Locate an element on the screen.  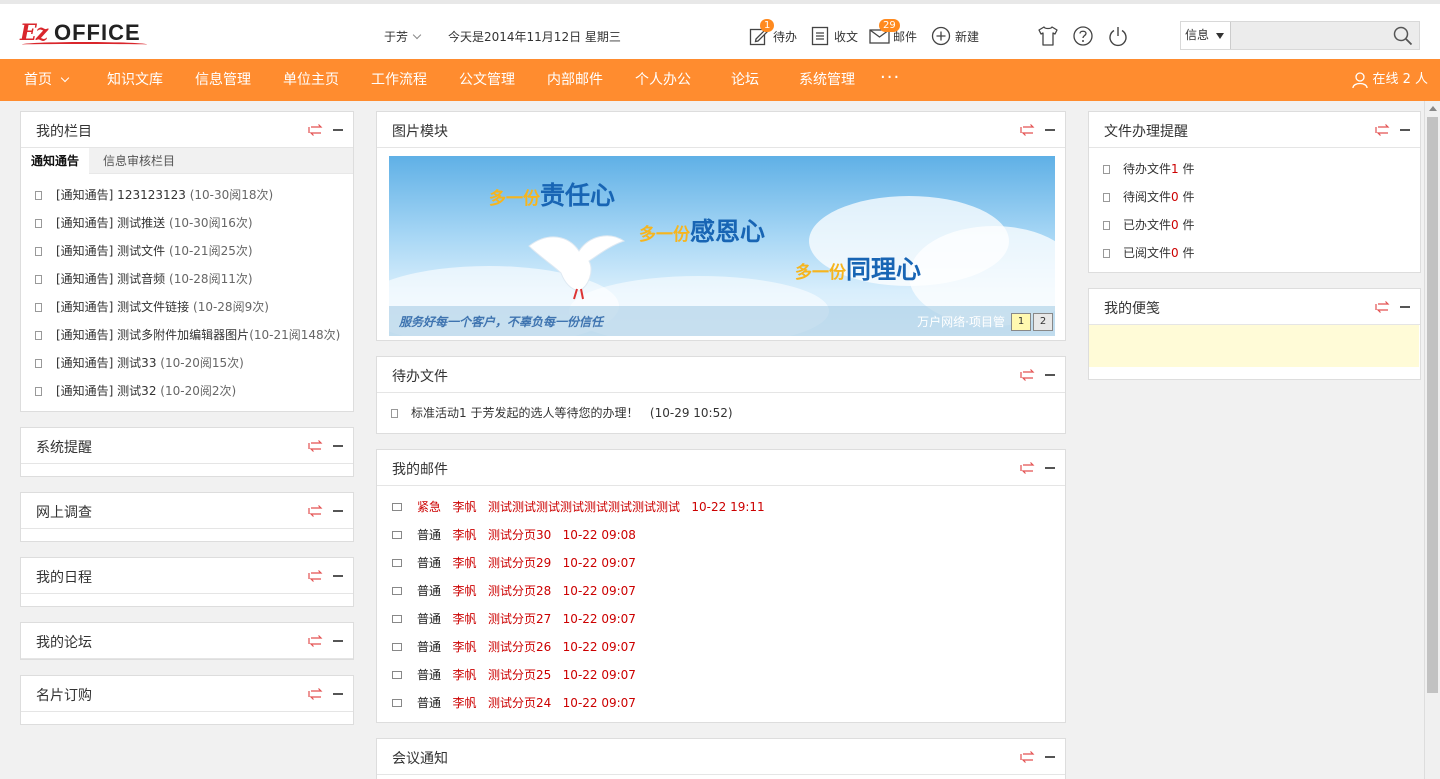
nav-item-home: 首页 is located at coordinates (47, 80).